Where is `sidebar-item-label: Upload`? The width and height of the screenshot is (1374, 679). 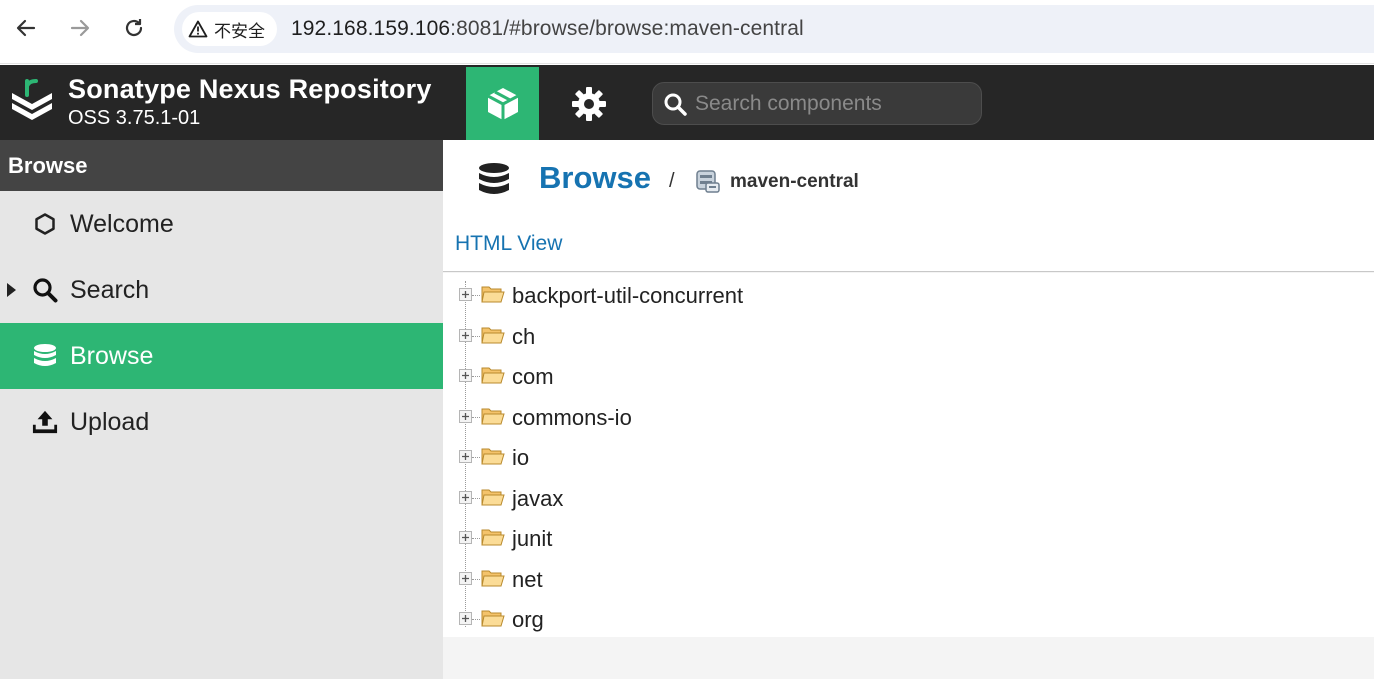
sidebar-item-label: Upload is located at coordinates (110, 421).